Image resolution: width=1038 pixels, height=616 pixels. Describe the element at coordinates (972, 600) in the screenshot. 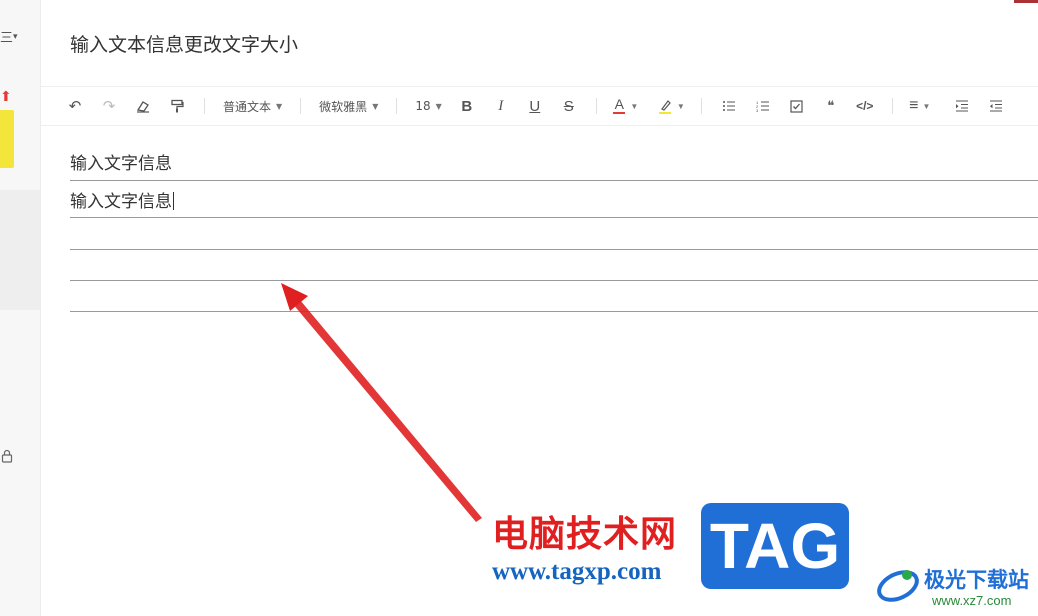

I see `watermark-brand-url: www.xz7.com` at that location.